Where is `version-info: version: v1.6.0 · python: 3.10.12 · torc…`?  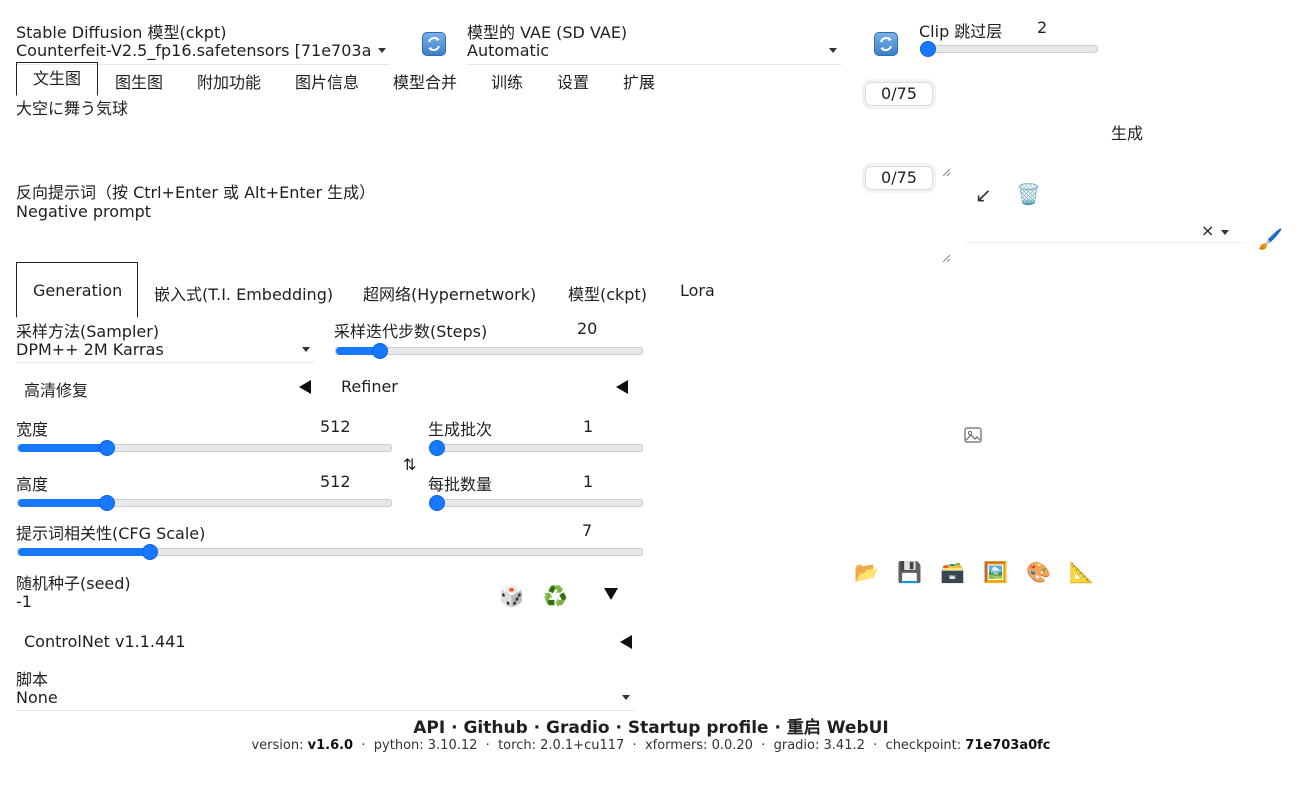
version-info: version: v1.6.0 · python: 3.10.12 · torc… is located at coordinates (651, 745).